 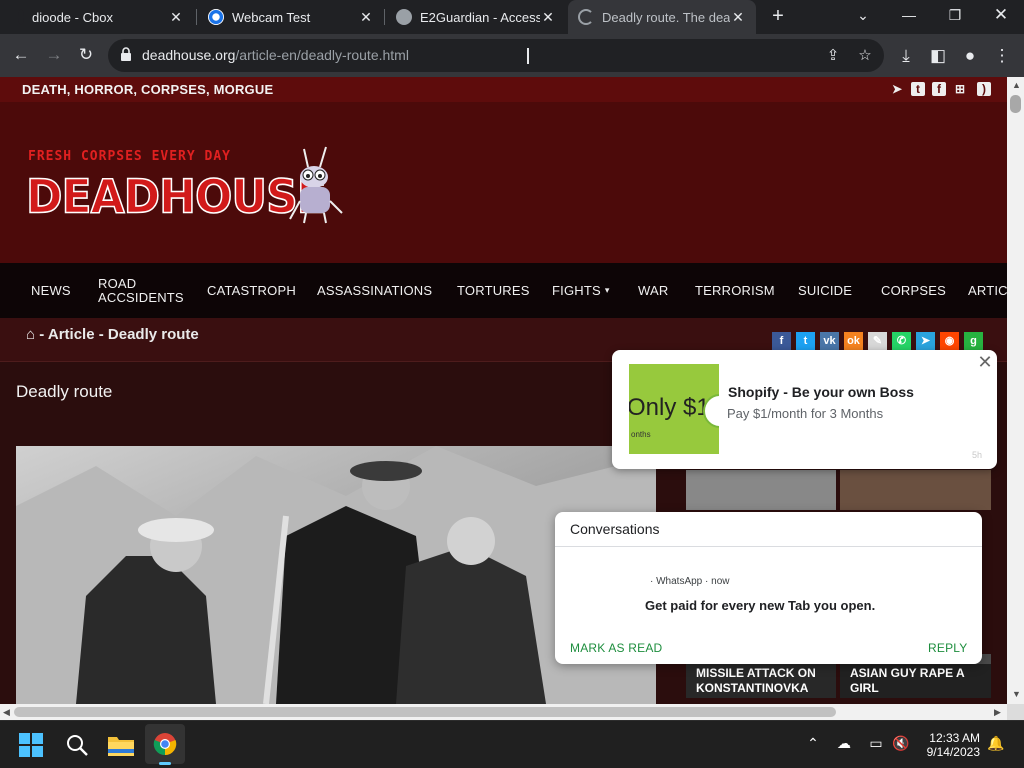 I want to click on notification-message: Get paid for every new Tab you open., so click(x=760, y=605).